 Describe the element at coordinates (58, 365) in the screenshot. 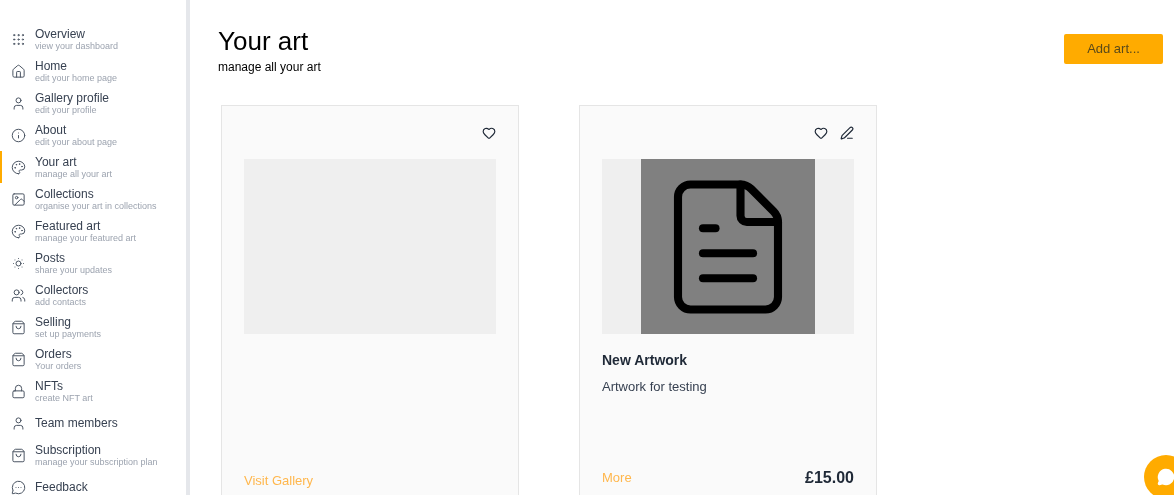

I see `item-description: Your orders` at that location.